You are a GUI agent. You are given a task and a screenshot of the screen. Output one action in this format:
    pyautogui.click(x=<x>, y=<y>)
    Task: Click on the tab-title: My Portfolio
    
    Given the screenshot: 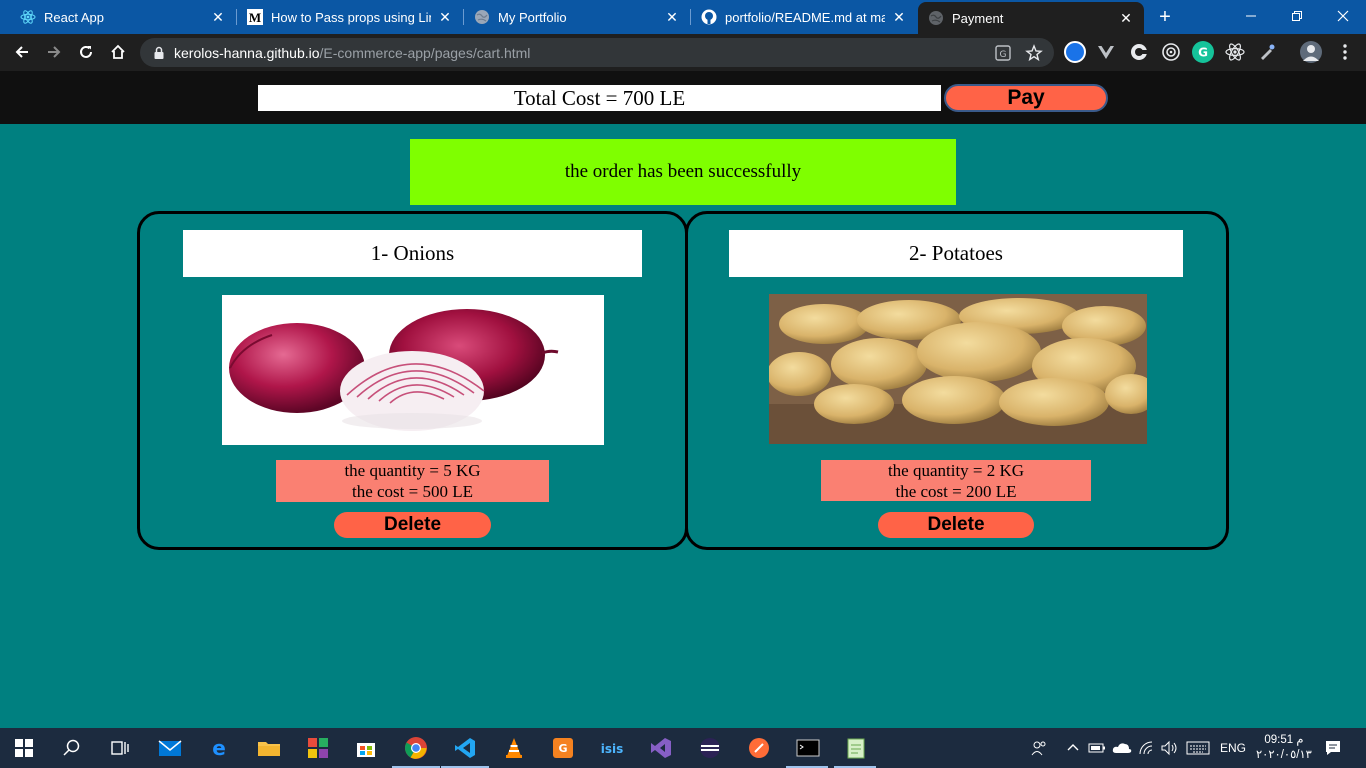 What is the action you would take?
    pyautogui.click(x=532, y=17)
    